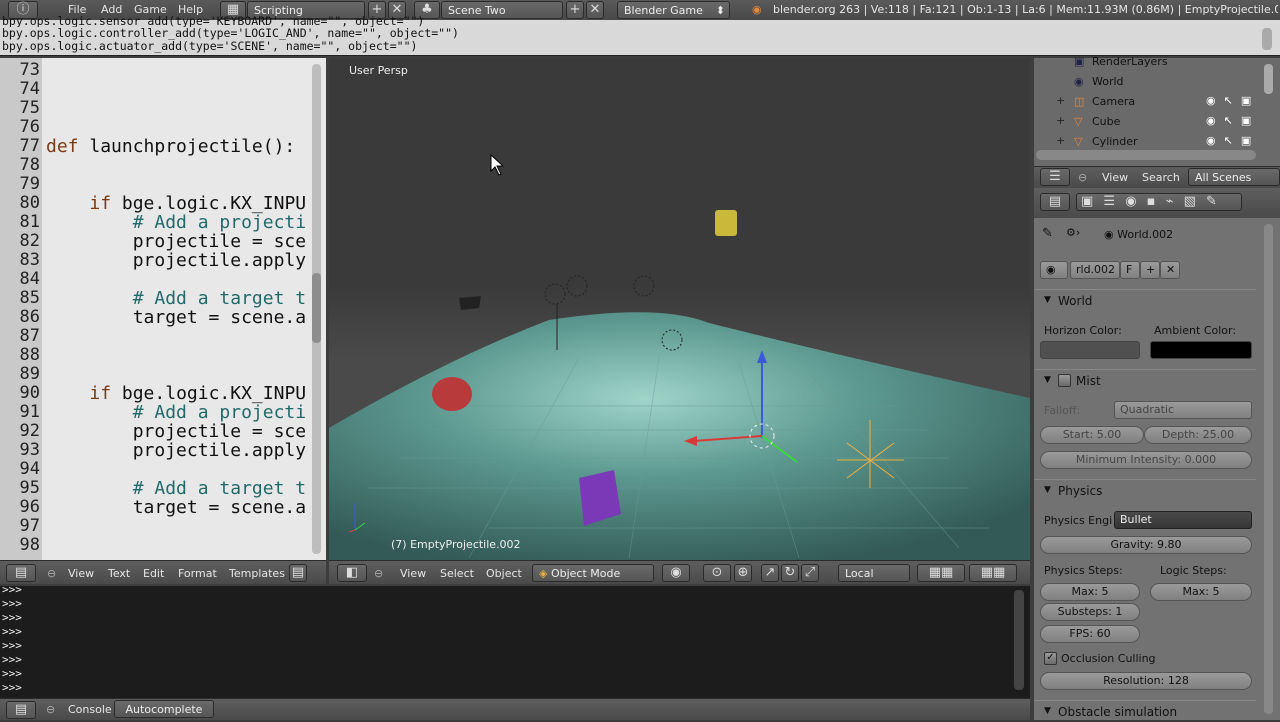 The width and height of the screenshot is (1280, 722). What do you see at coordinates (770, 573) in the screenshot?
I see `translate-icon: ↗` at bounding box center [770, 573].